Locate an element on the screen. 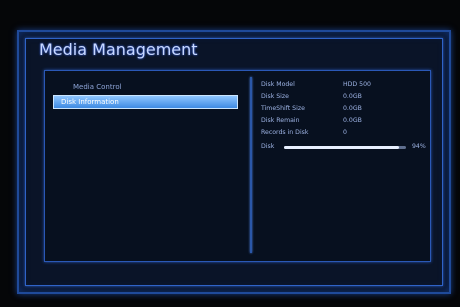 The height and width of the screenshot is (307, 460). page-title: Media Management is located at coordinates (118, 49).